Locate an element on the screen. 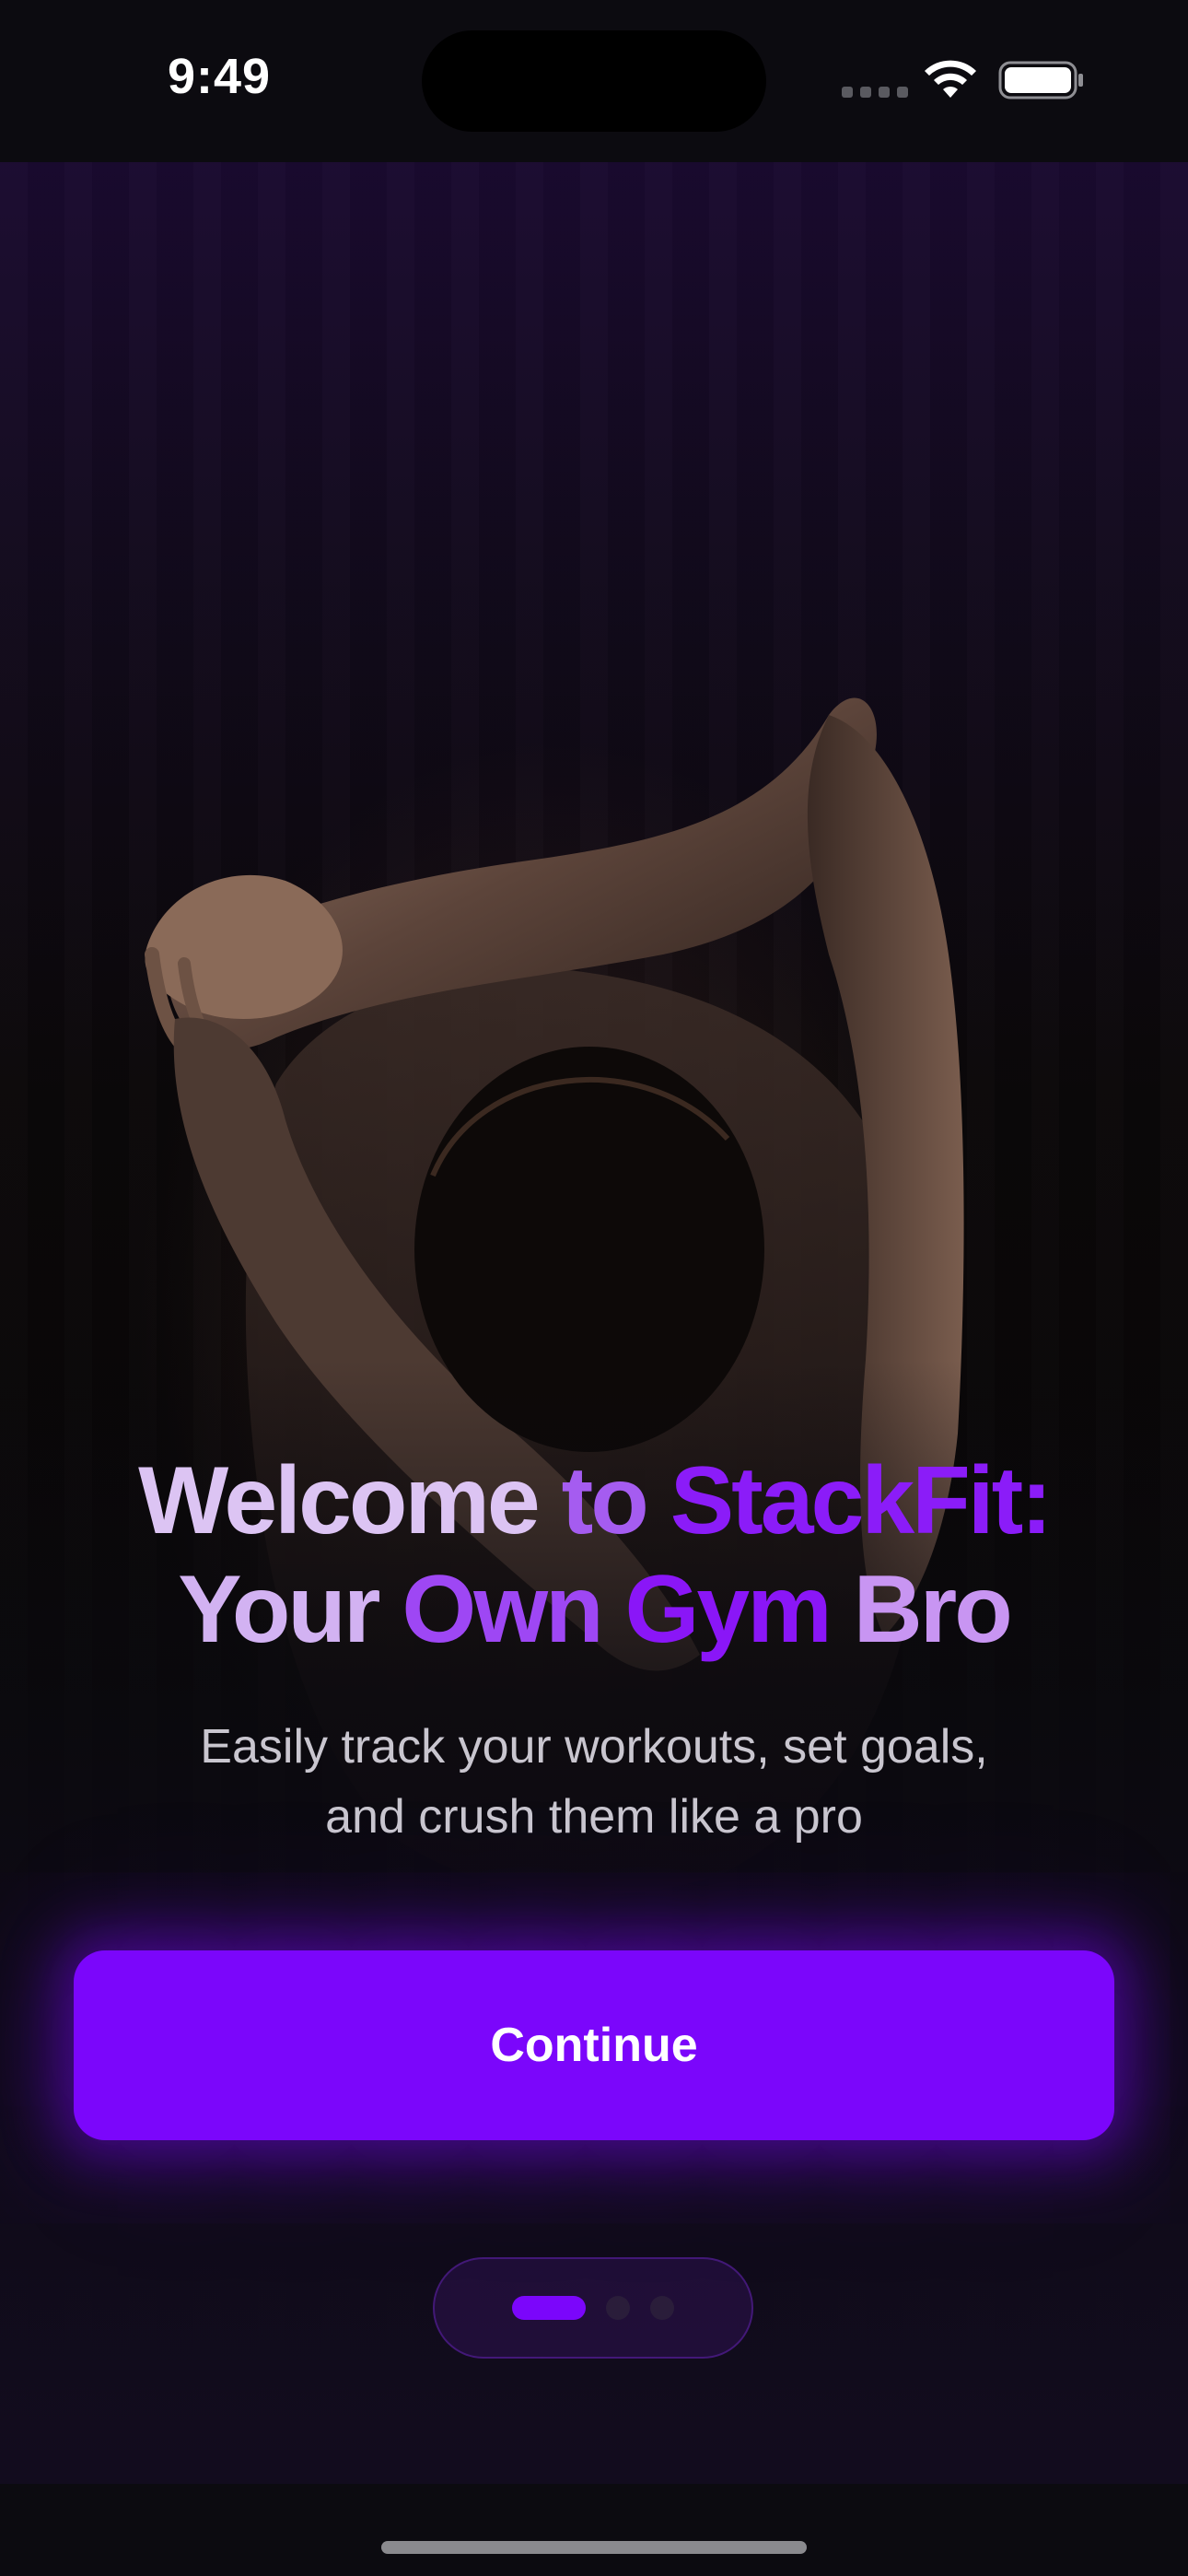  status-bar: 9:49 is located at coordinates (594, 81).